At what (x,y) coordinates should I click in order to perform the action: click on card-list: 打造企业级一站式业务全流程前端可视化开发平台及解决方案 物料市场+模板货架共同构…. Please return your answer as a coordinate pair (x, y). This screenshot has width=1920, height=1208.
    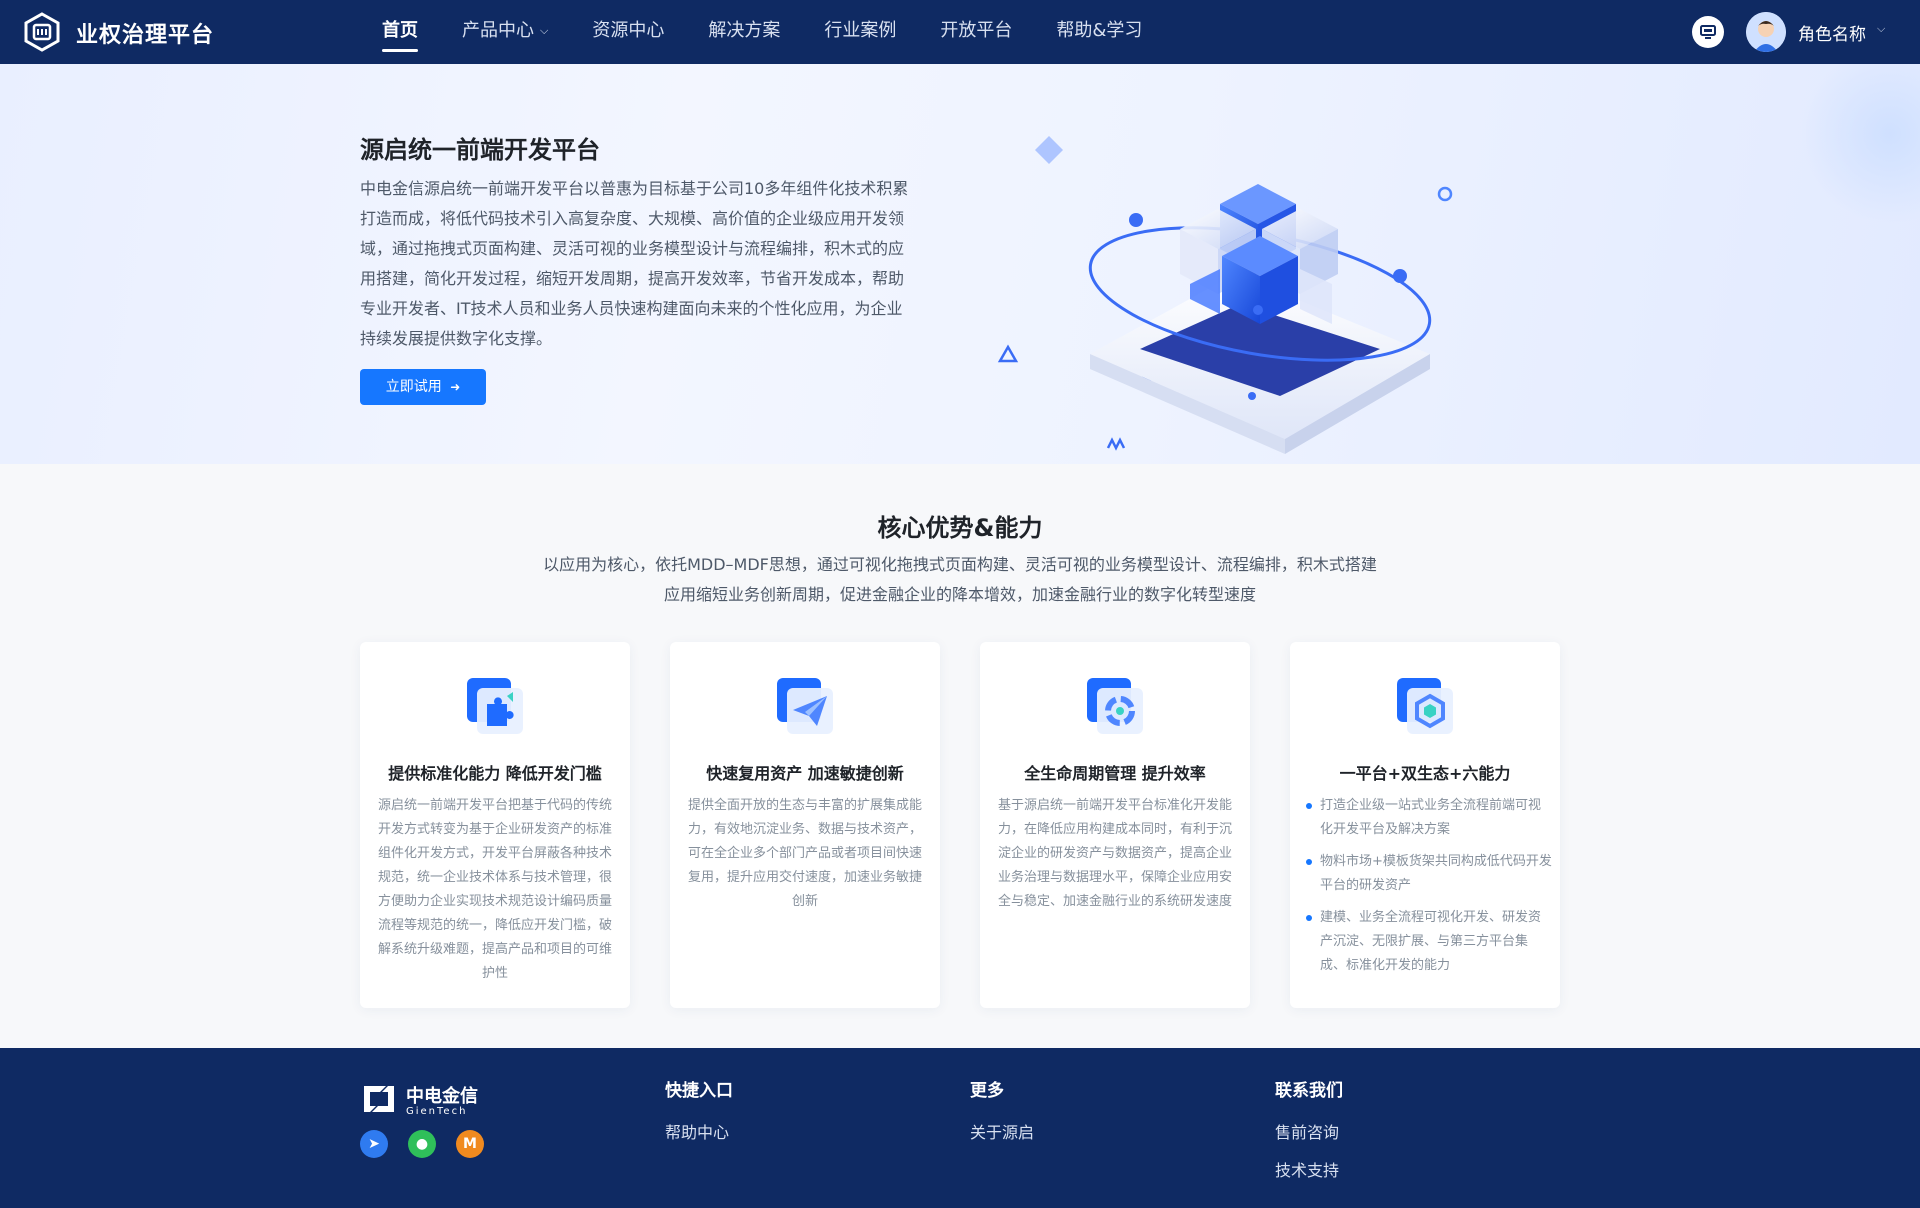
    Looking at the image, I should click on (1429, 890).